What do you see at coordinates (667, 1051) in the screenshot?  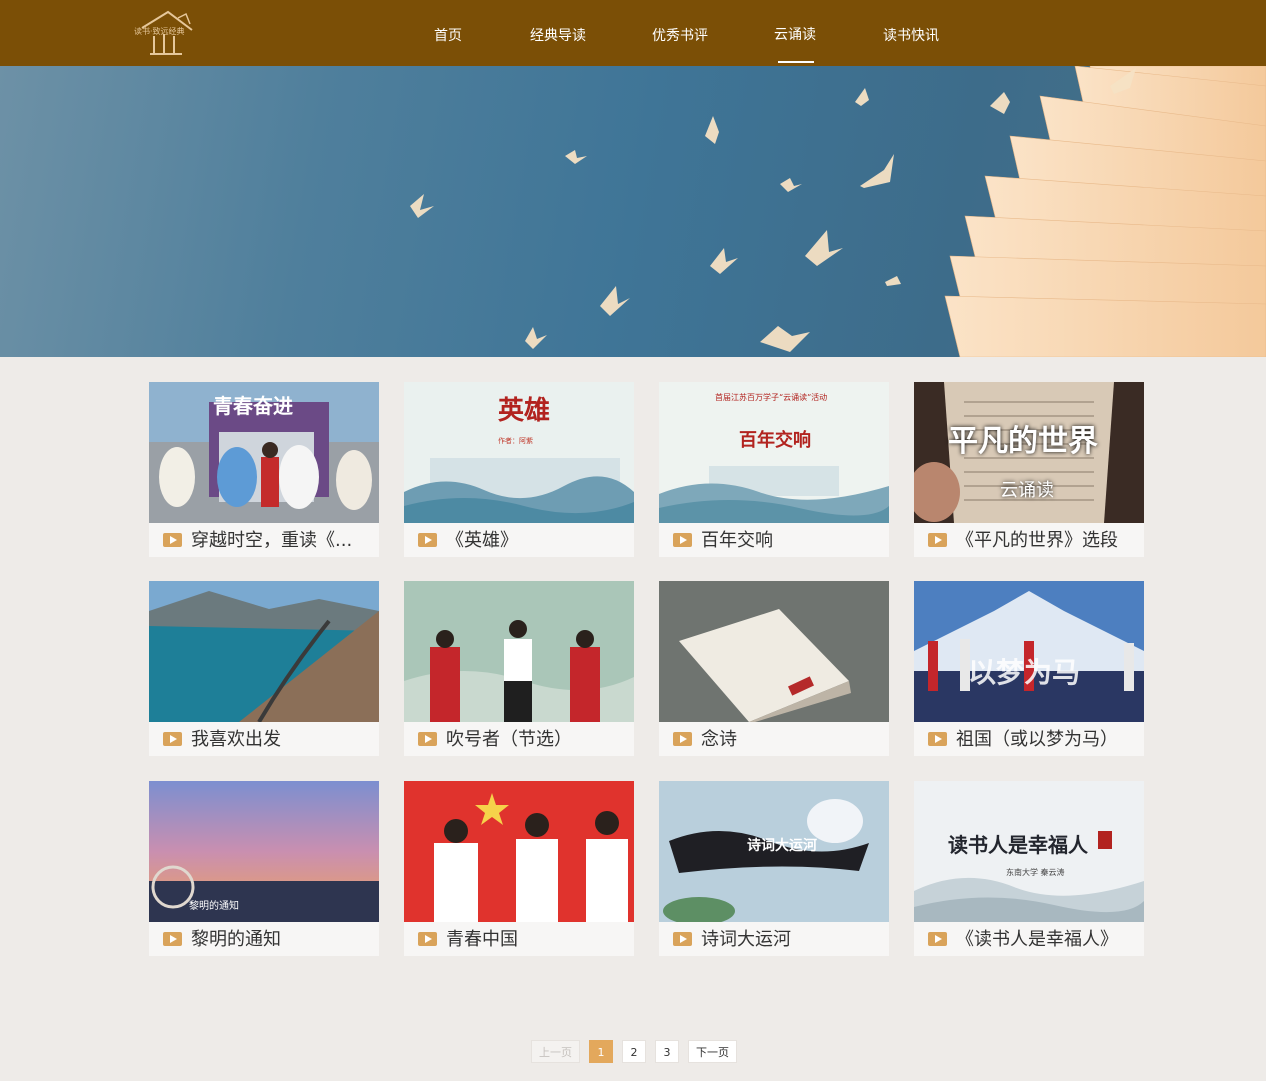 I see `page-button-3: 3` at bounding box center [667, 1051].